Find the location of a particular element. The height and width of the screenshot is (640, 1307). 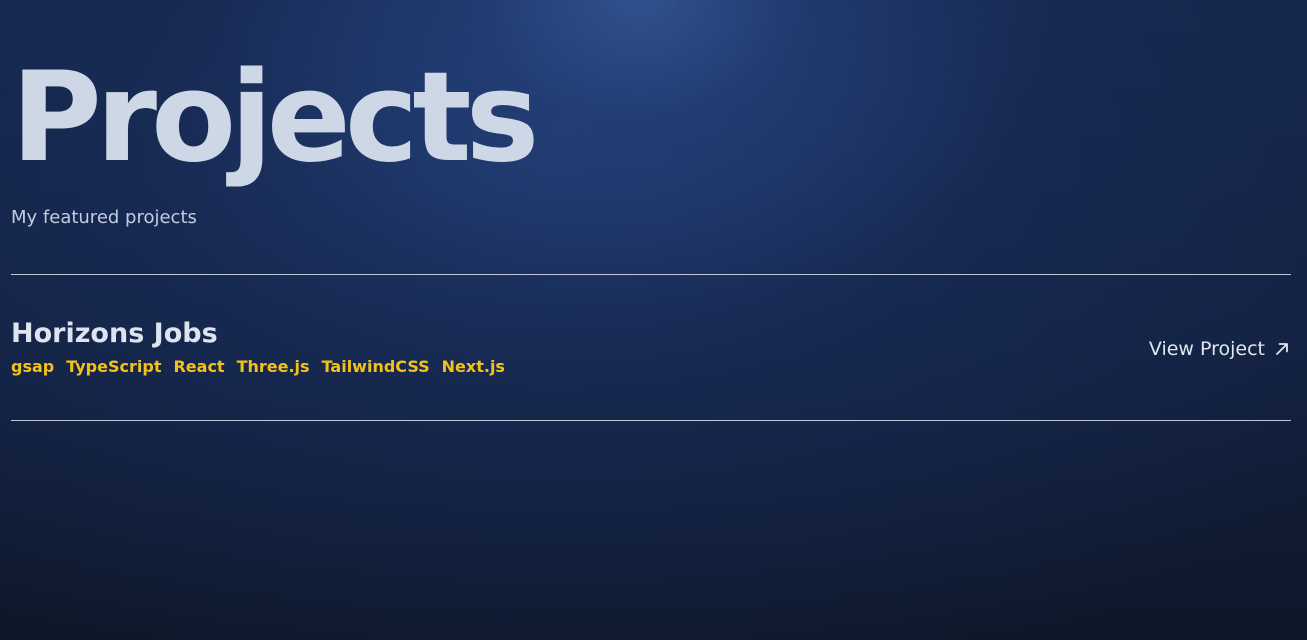

view-project-link: View Project is located at coordinates (1219, 349).